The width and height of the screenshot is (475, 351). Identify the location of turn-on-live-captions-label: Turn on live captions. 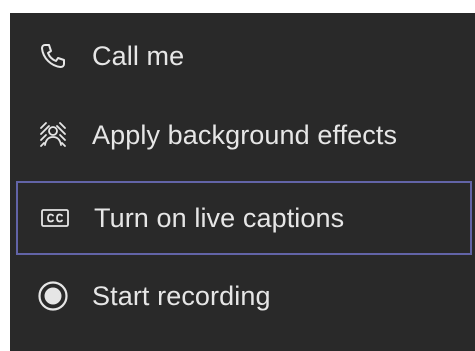
(219, 217).